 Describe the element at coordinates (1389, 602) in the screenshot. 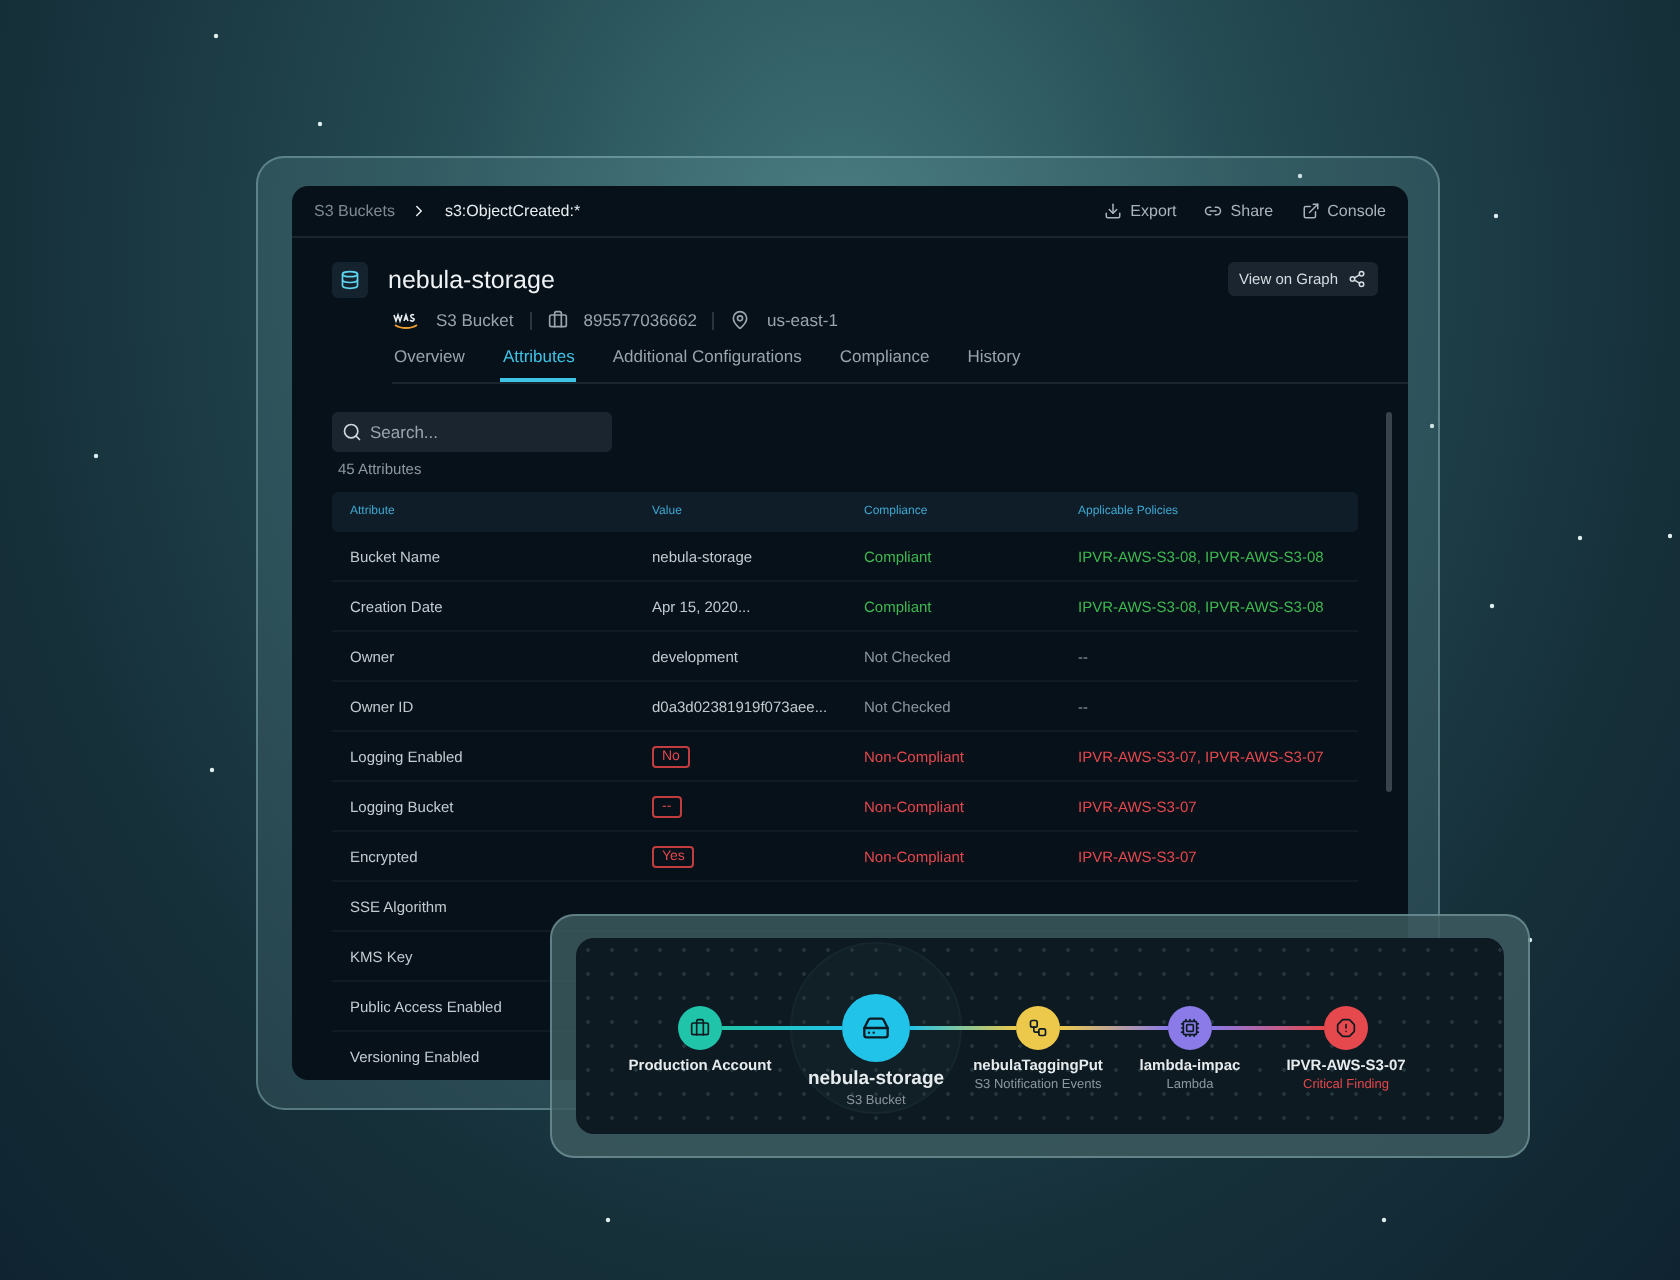

I see `scrollbar` at that location.